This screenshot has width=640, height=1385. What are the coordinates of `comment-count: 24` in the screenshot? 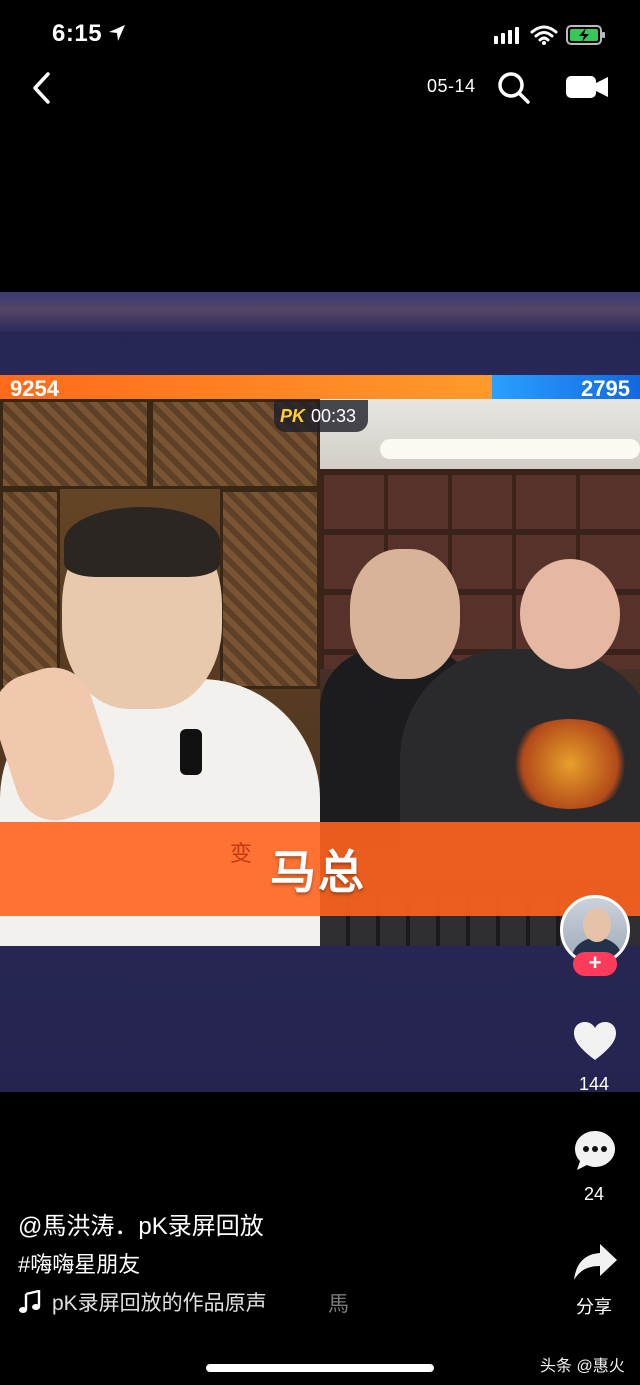 It's located at (594, 1194).